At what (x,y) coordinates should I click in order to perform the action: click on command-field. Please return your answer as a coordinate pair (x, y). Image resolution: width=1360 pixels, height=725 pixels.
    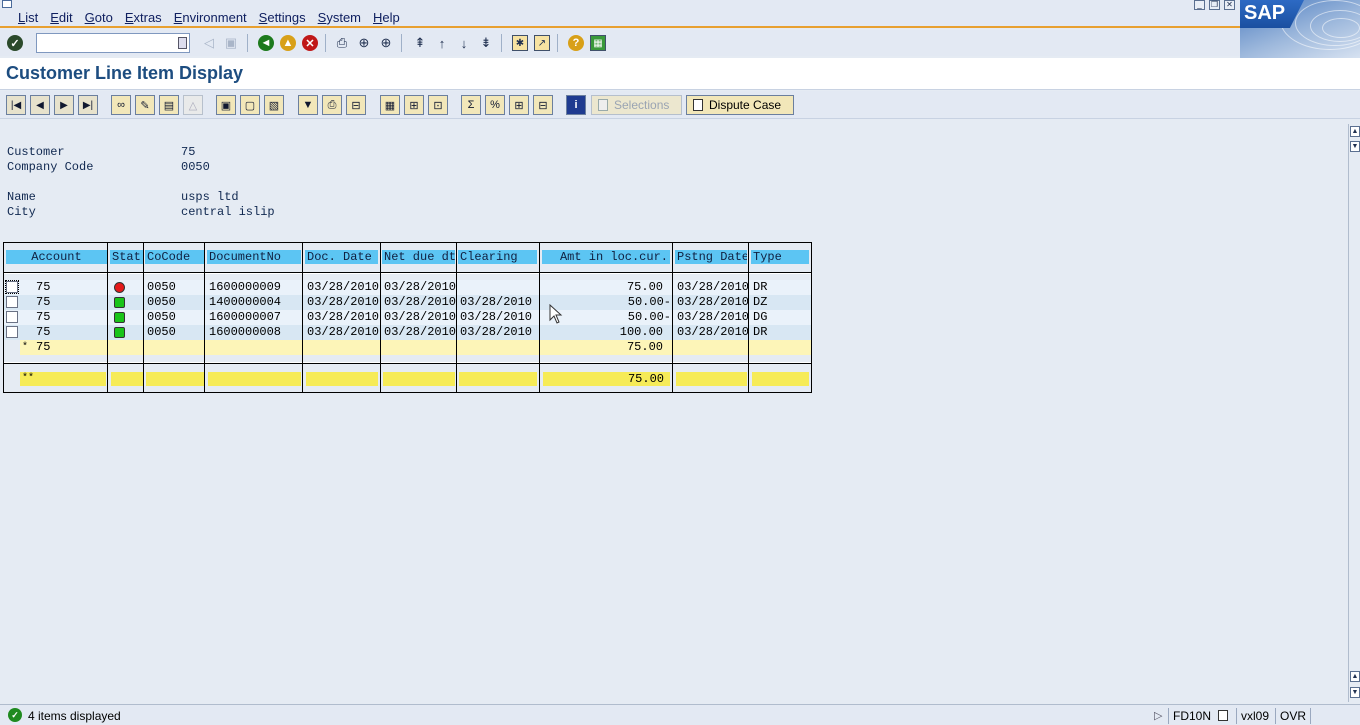
    Looking at the image, I should click on (113, 43).